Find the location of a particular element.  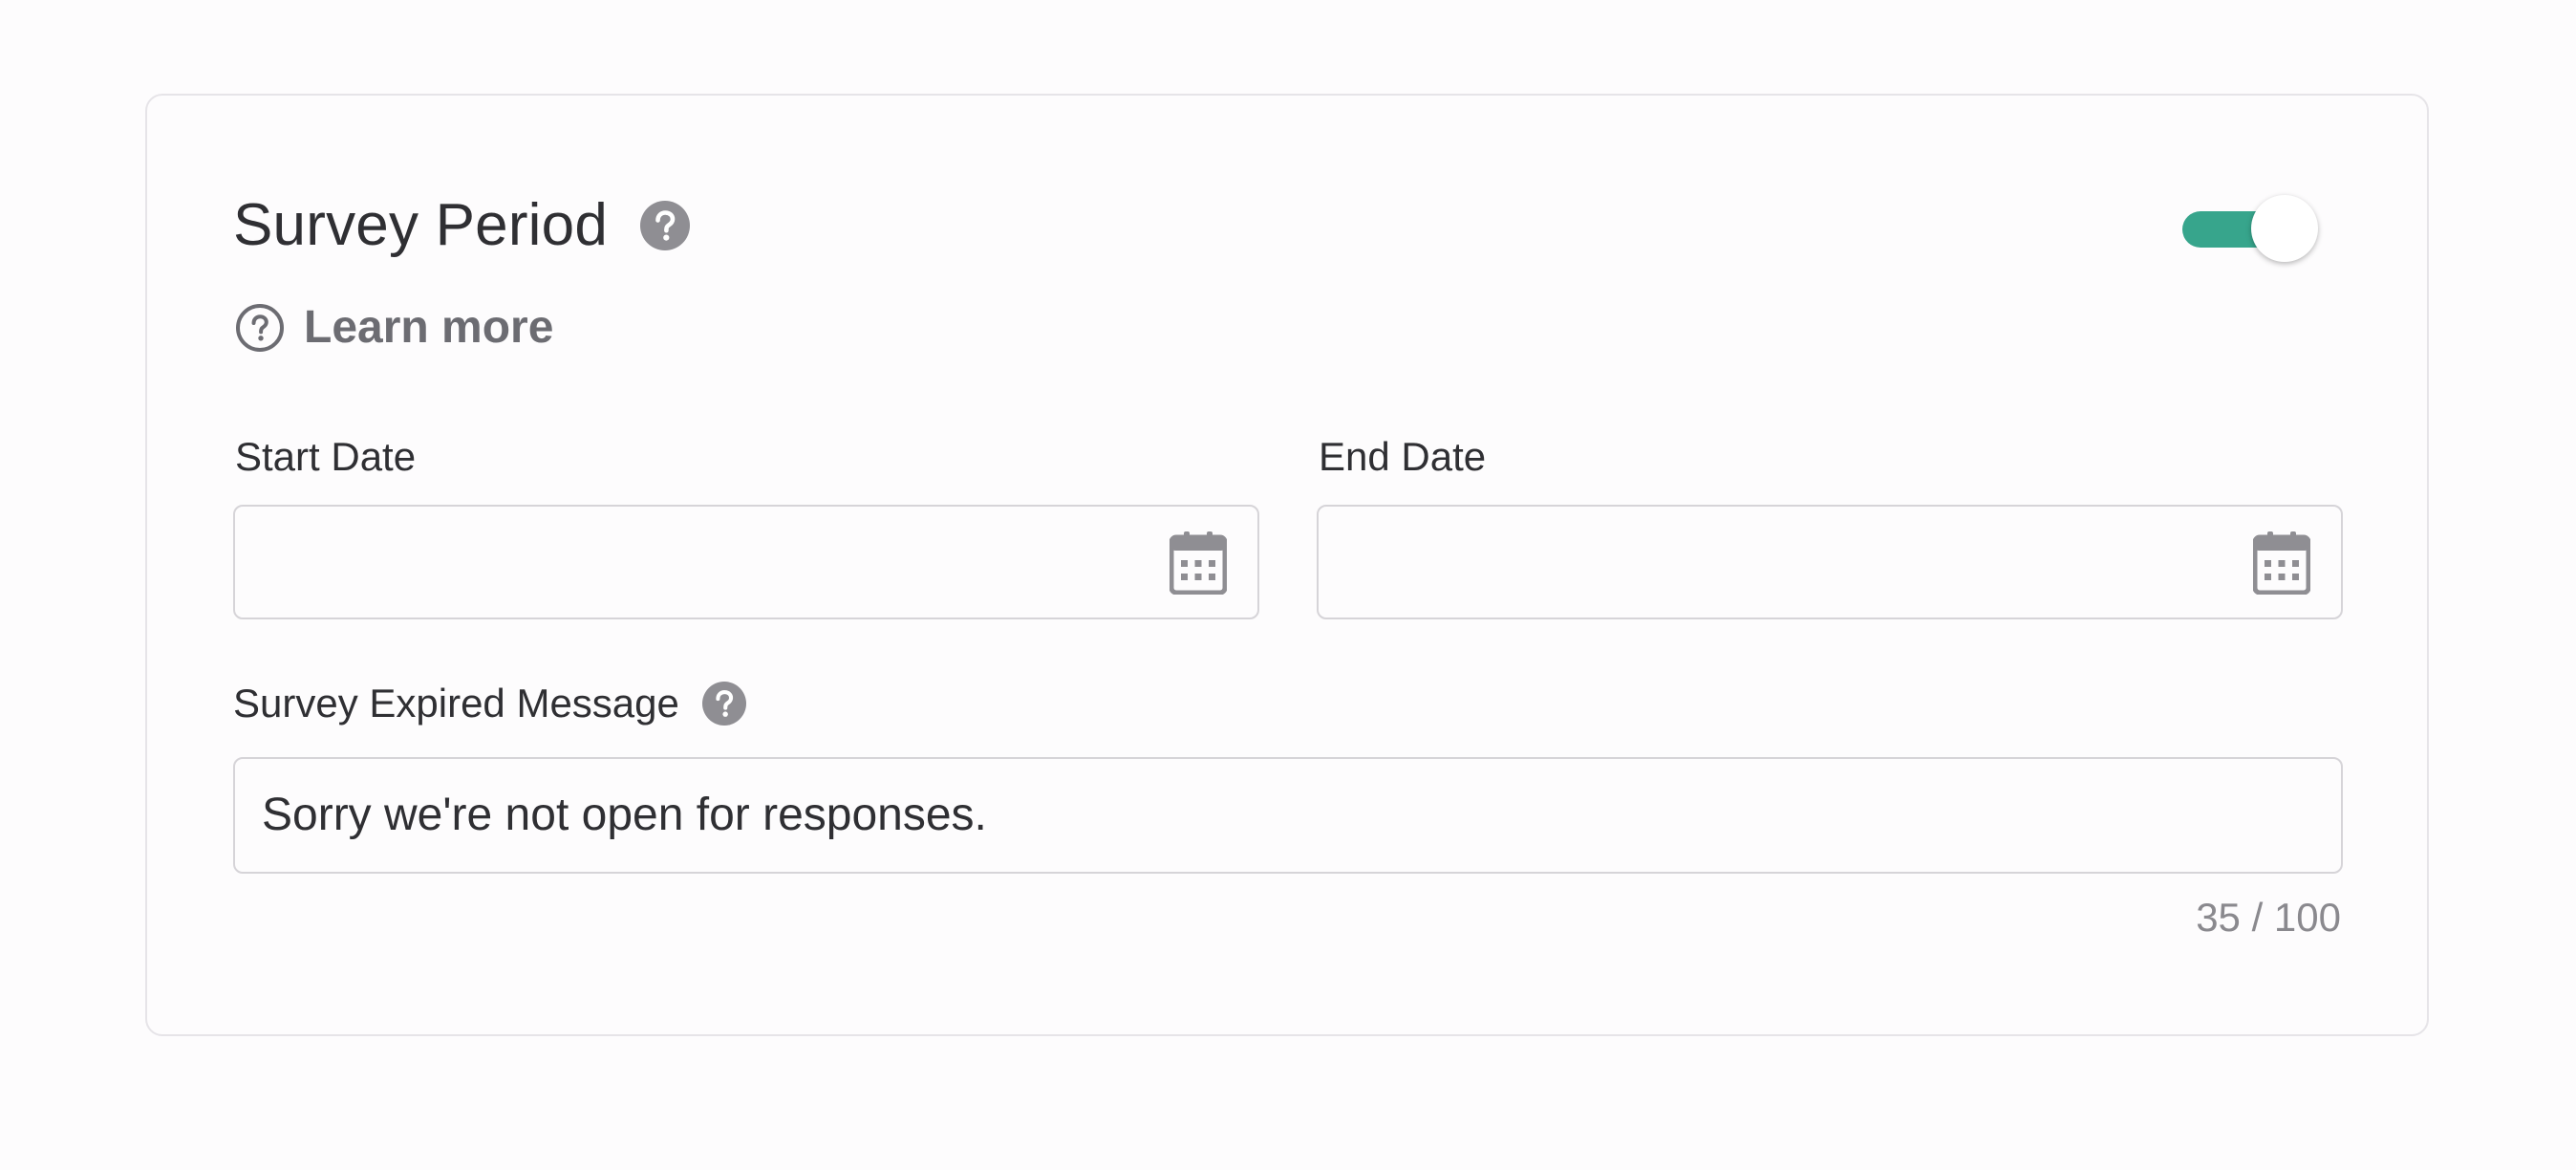

toggle-knob is located at coordinates (2284, 229).